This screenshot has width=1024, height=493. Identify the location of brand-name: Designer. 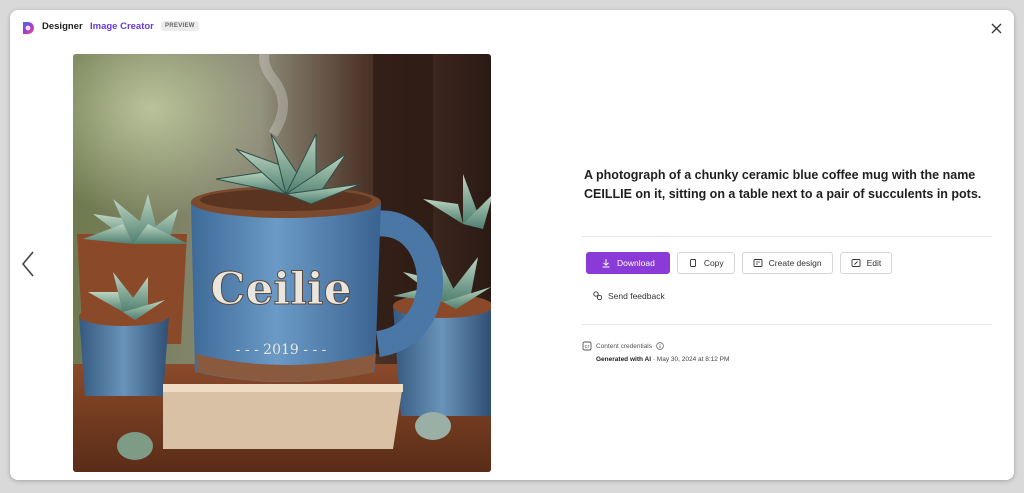
(62, 26).